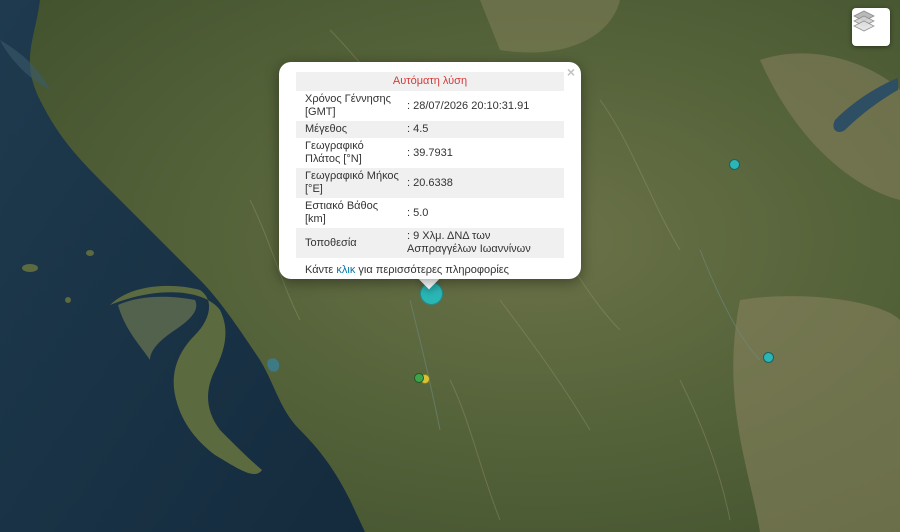  I want to click on more-info-suffix: για περισσότερες πληροφορίες, so click(432, 270).